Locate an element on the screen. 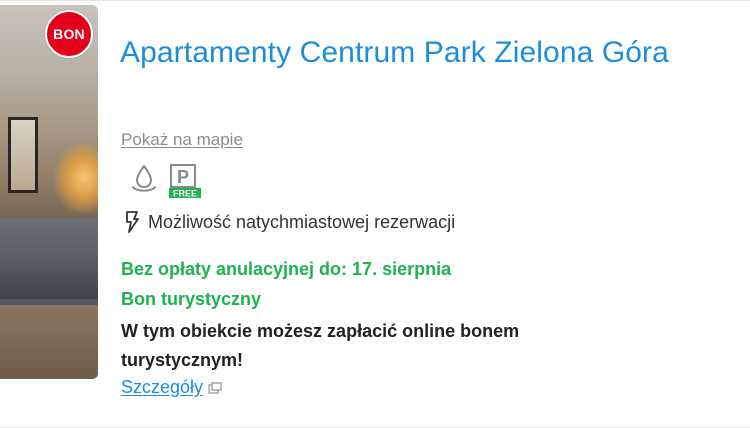 The height and width of the screenshot is (428, 750). amenities: P FREE is located at coordinates (171, 181).